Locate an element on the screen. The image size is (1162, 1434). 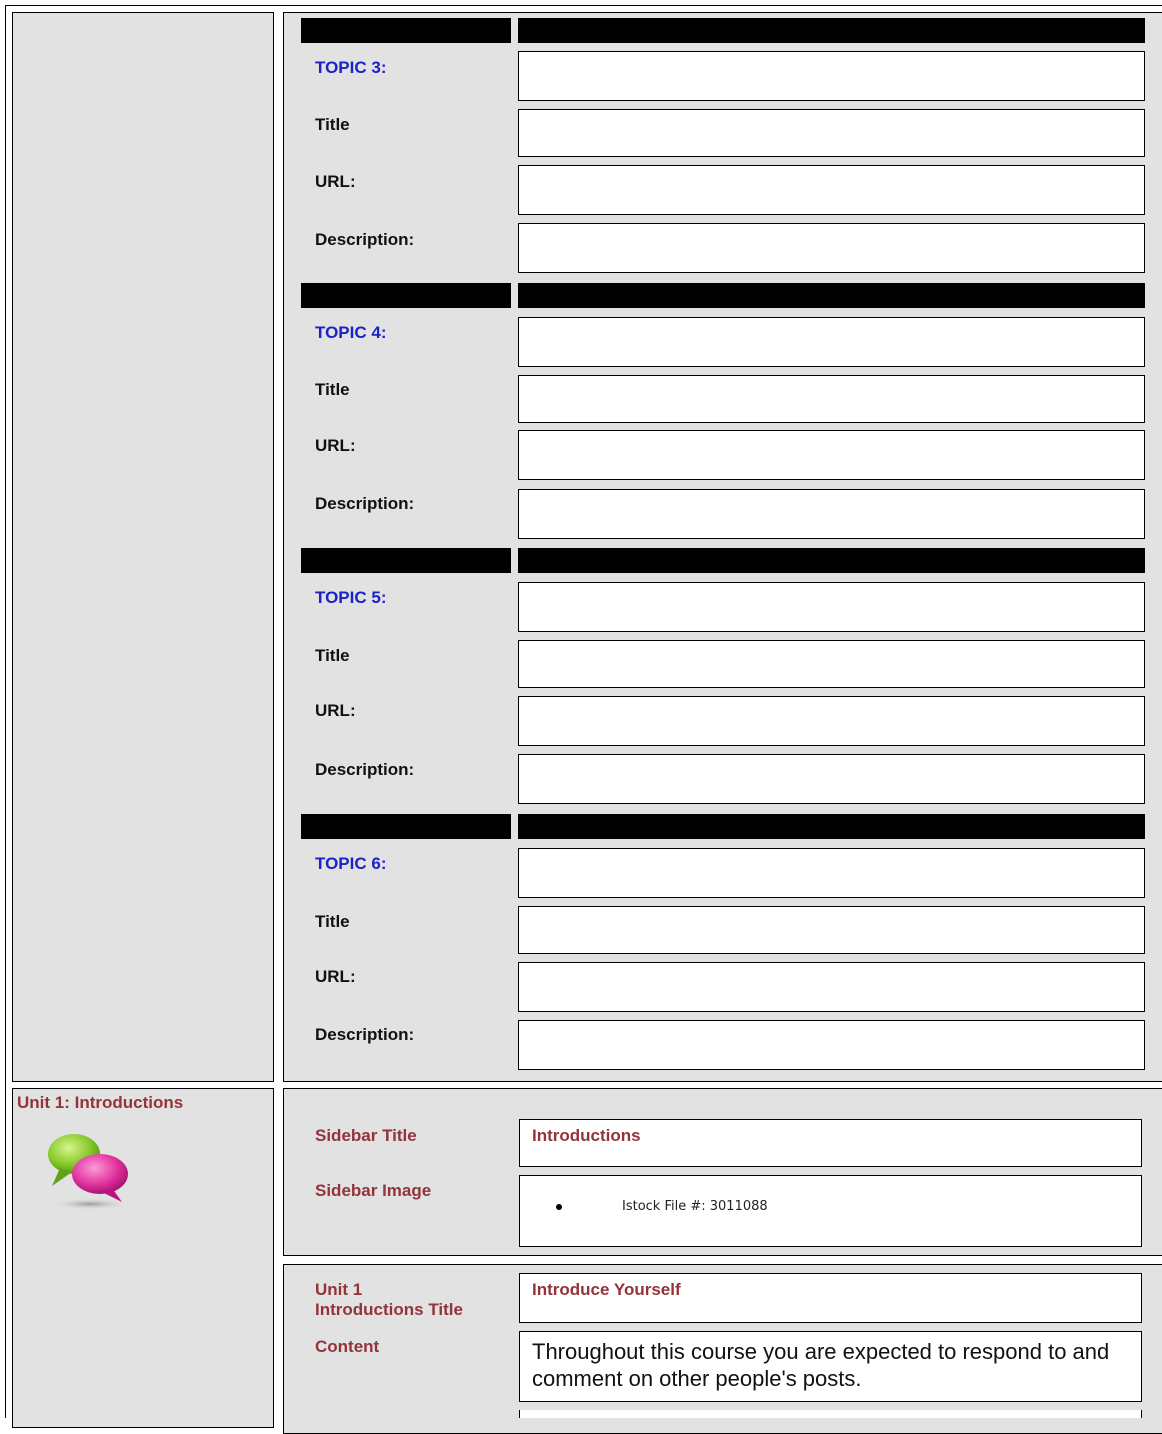
bullet-icon is located at coordinates (559, 1206).